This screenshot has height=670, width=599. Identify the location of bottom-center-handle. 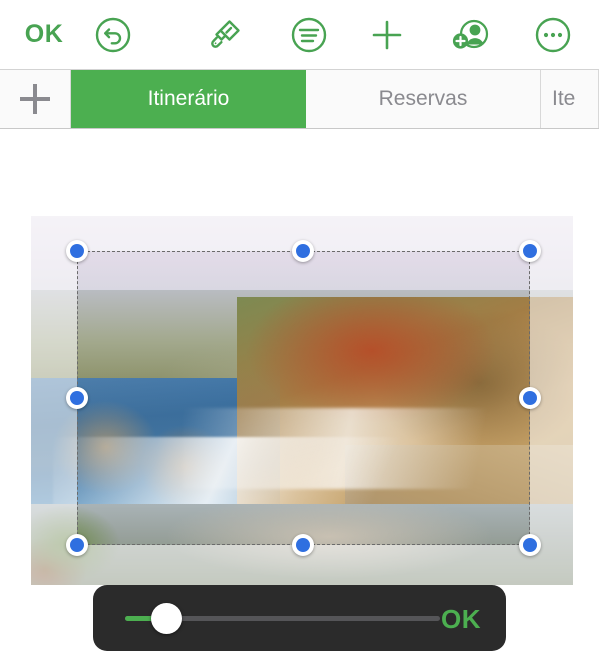
(303, 545).